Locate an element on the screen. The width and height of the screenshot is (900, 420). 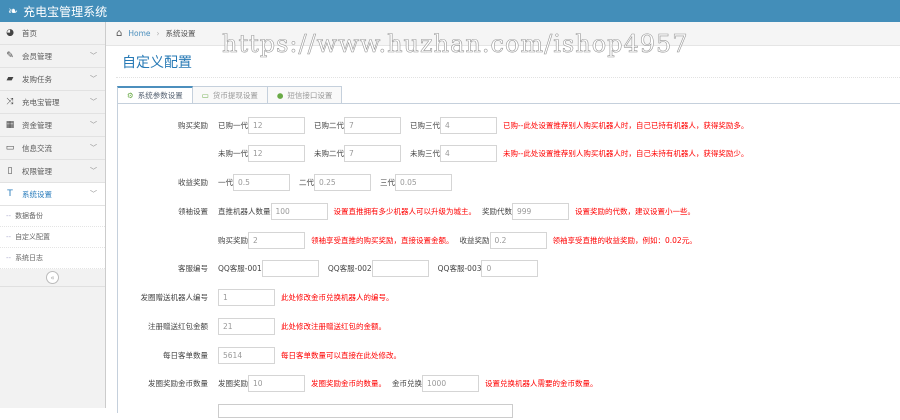
watermark: https://www.huzhan.com/ishop4957 is located at coordinates (455, 44).